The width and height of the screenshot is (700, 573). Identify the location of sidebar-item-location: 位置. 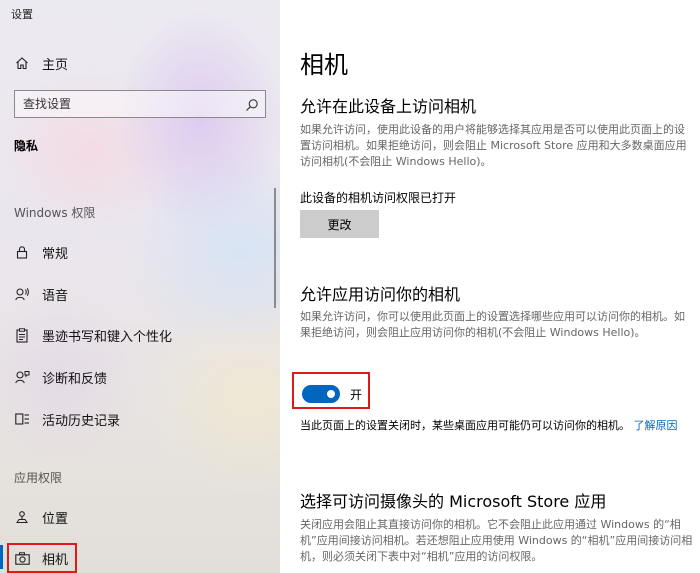
(140, 517).